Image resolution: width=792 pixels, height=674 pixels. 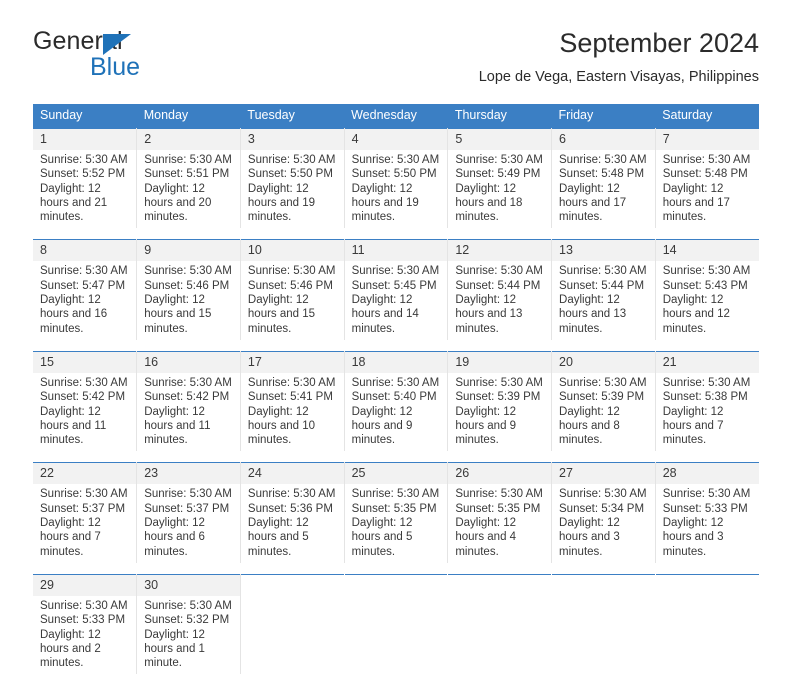 What do you see at coordinates (85, 362) in the screenshot?
I see `day-number: 15` at bounding box center [85, 362].